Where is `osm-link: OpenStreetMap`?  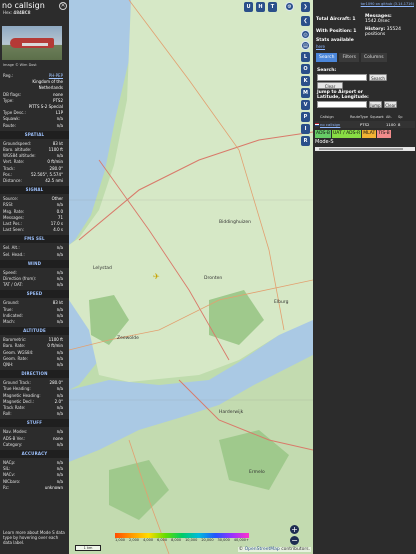 osm-link: OpenStreetMap is located at coordinates (262, 549).